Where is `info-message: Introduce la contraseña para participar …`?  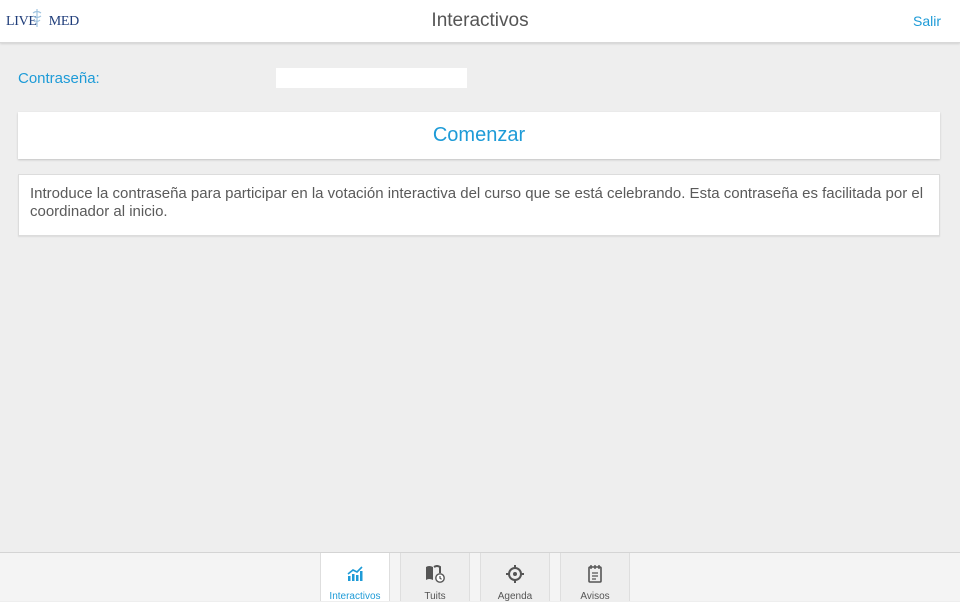 info-message: Introduce la contraseña para participar … is located at coordinates (479, 205).